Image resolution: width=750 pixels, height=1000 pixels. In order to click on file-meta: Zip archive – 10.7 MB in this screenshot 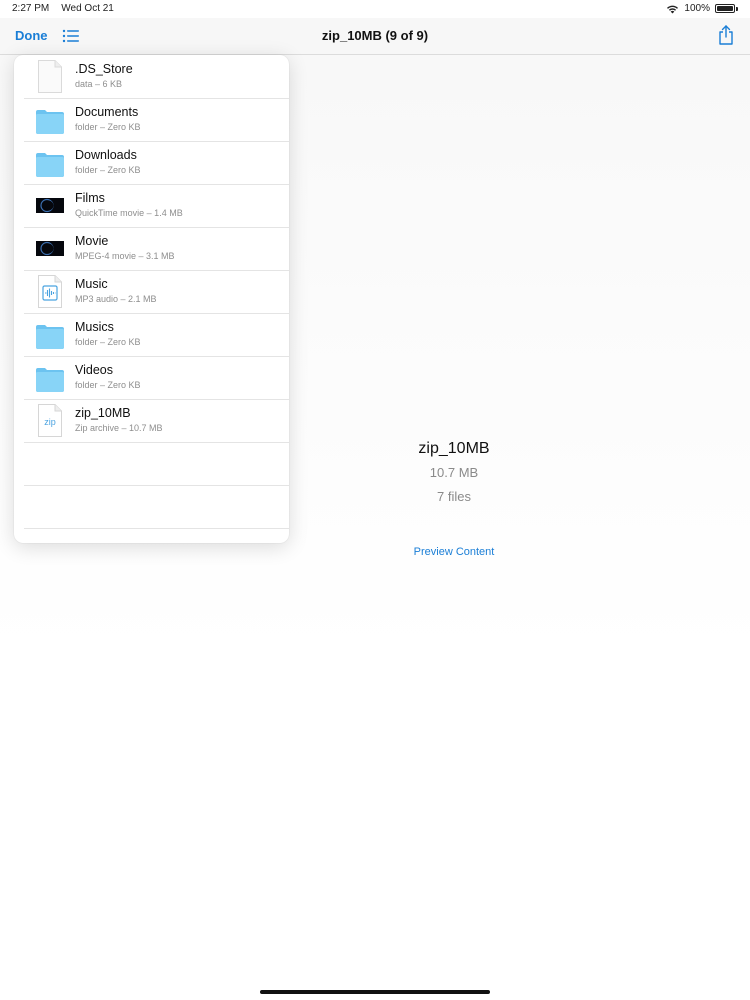, I will do `click(119, 428)`.